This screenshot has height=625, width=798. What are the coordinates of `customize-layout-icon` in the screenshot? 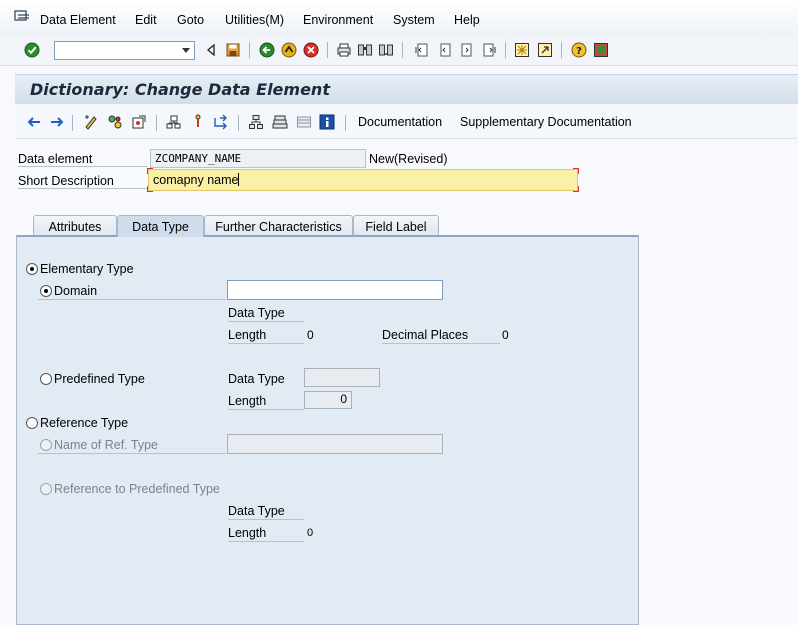 It's located at (601, 50).